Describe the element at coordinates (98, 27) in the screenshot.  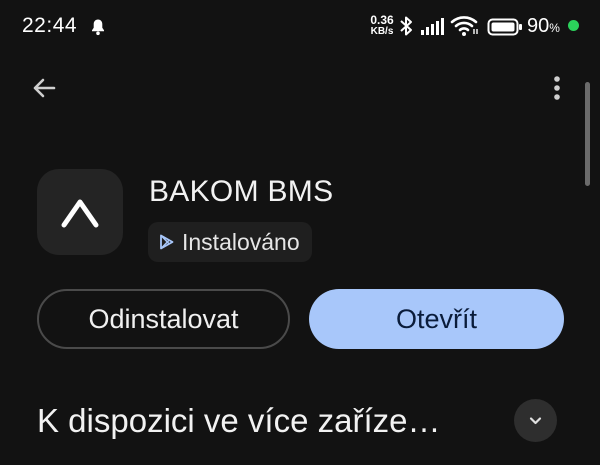
I see `bell-icon` at that location.